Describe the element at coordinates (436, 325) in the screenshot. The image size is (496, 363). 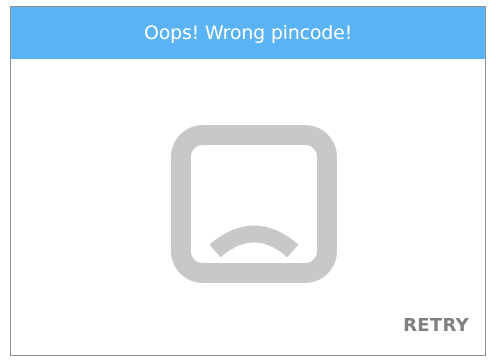
I see `retry-button: RETRY` at that location.